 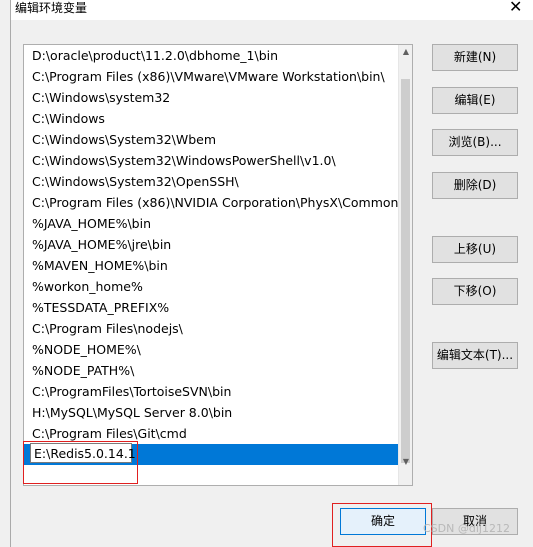 I want to click on move-down-button: 下移(O), so click(x=475, y=291).